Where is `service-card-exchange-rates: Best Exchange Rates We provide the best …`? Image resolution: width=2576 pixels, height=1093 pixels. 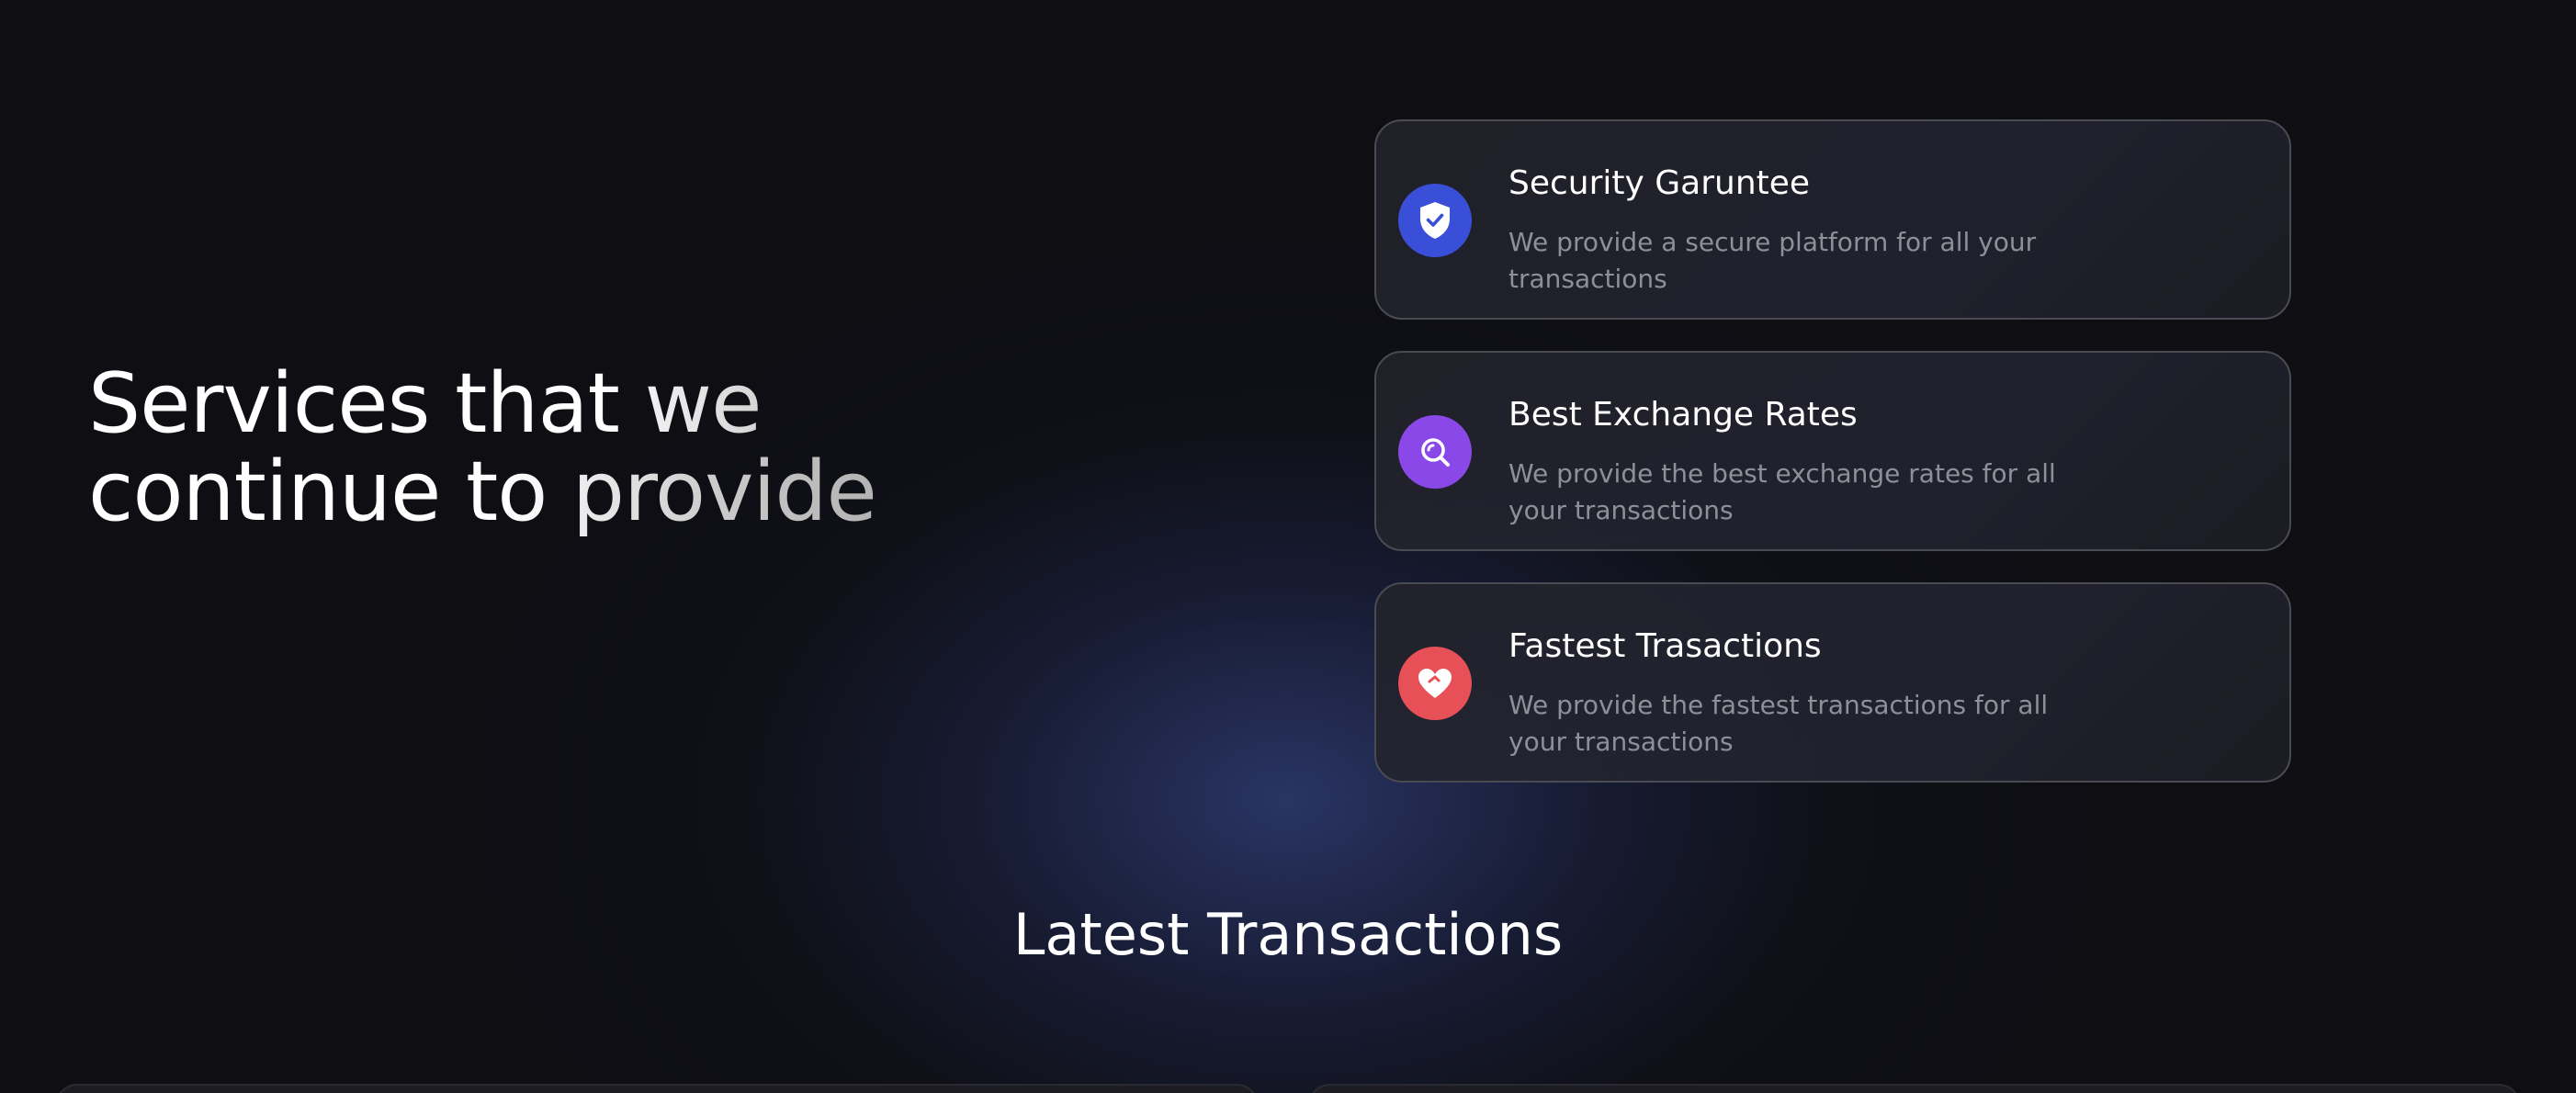
service-card-exchange-rates: Best Exchange Rates We provide the best … is located at coordinates (1832, 451).